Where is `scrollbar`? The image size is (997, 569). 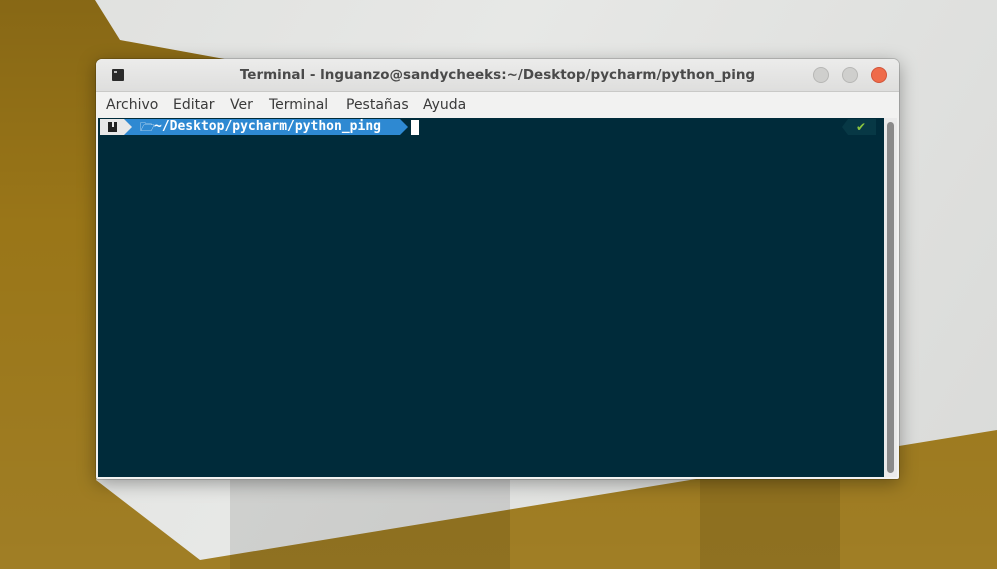 scrollbar is located at coordinates (890, 297).